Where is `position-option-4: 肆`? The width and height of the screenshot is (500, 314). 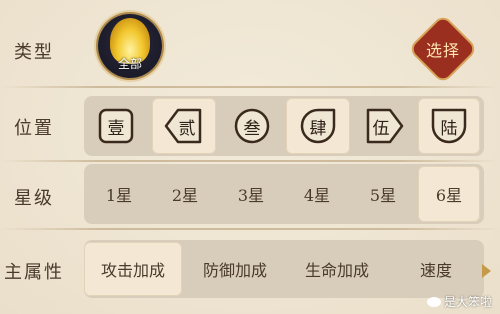
position-option-4: 肆 is located at coordinates (318, 126).